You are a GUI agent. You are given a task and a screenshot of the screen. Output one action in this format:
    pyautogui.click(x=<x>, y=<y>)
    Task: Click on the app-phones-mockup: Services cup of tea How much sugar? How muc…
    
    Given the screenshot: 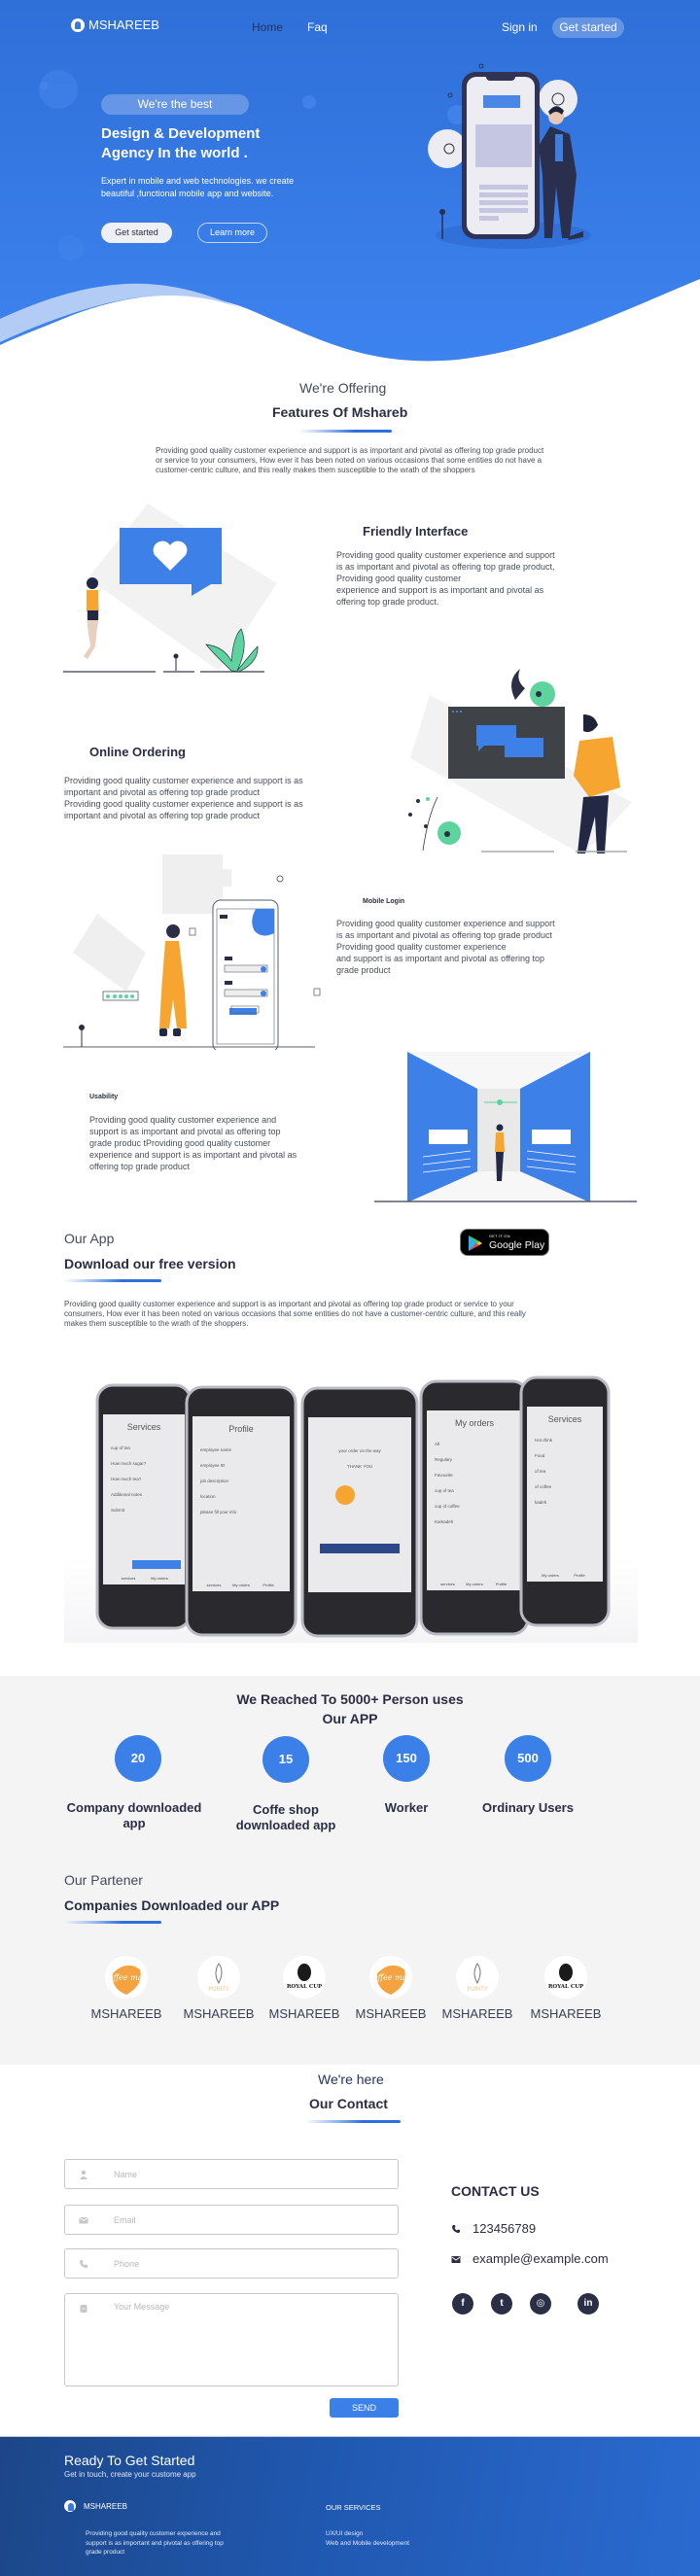 What is the action you would take?
    pyautogui.click(x=351, y=1500)
    